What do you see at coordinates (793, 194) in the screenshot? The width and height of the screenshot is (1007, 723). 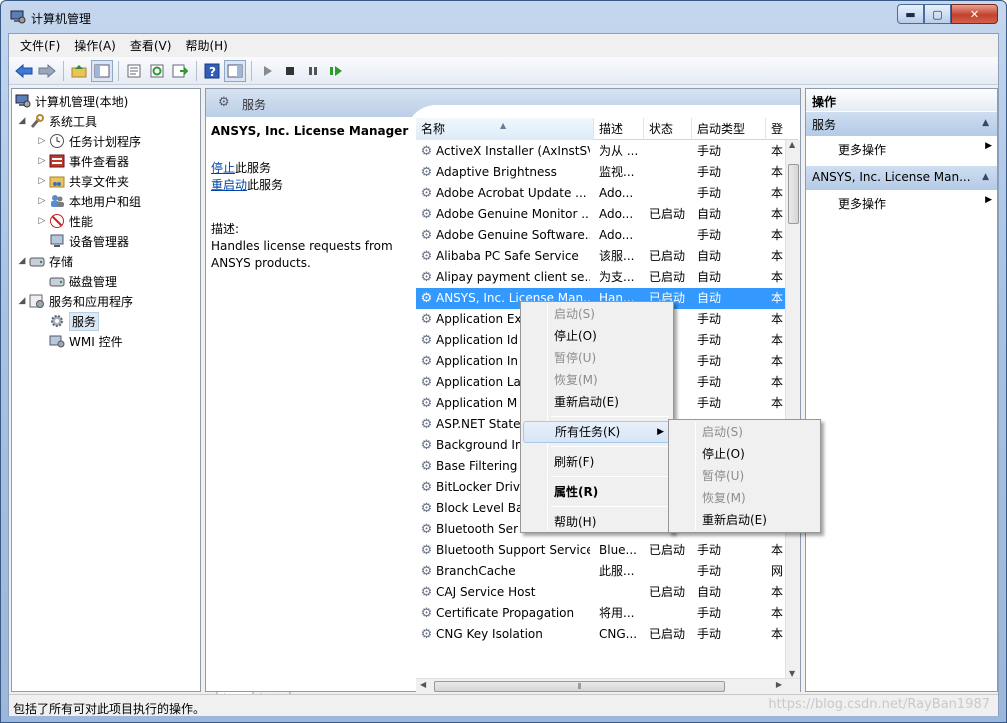 I see `scroll-thumb` at bounding box center [793, 194].